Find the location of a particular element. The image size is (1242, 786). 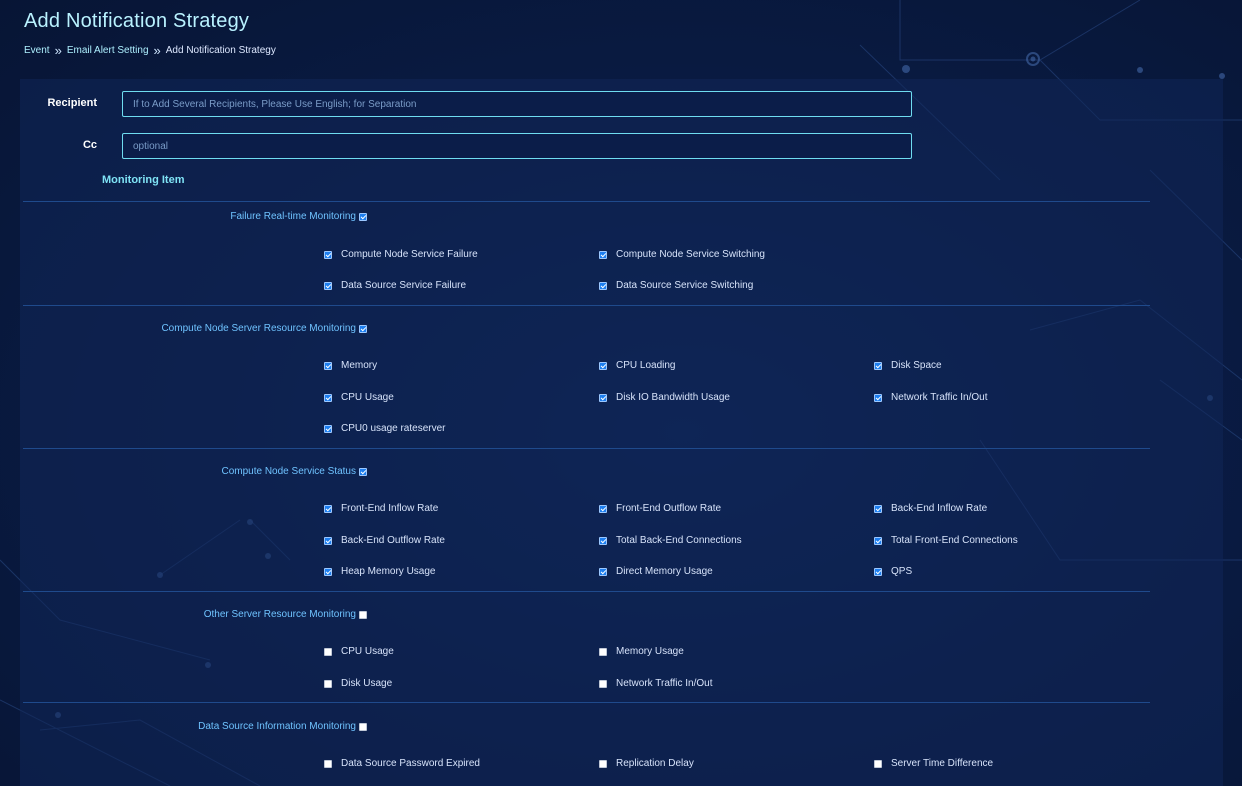

option-label: Back-End Inflow Rate is located at coordinates (939, 508).